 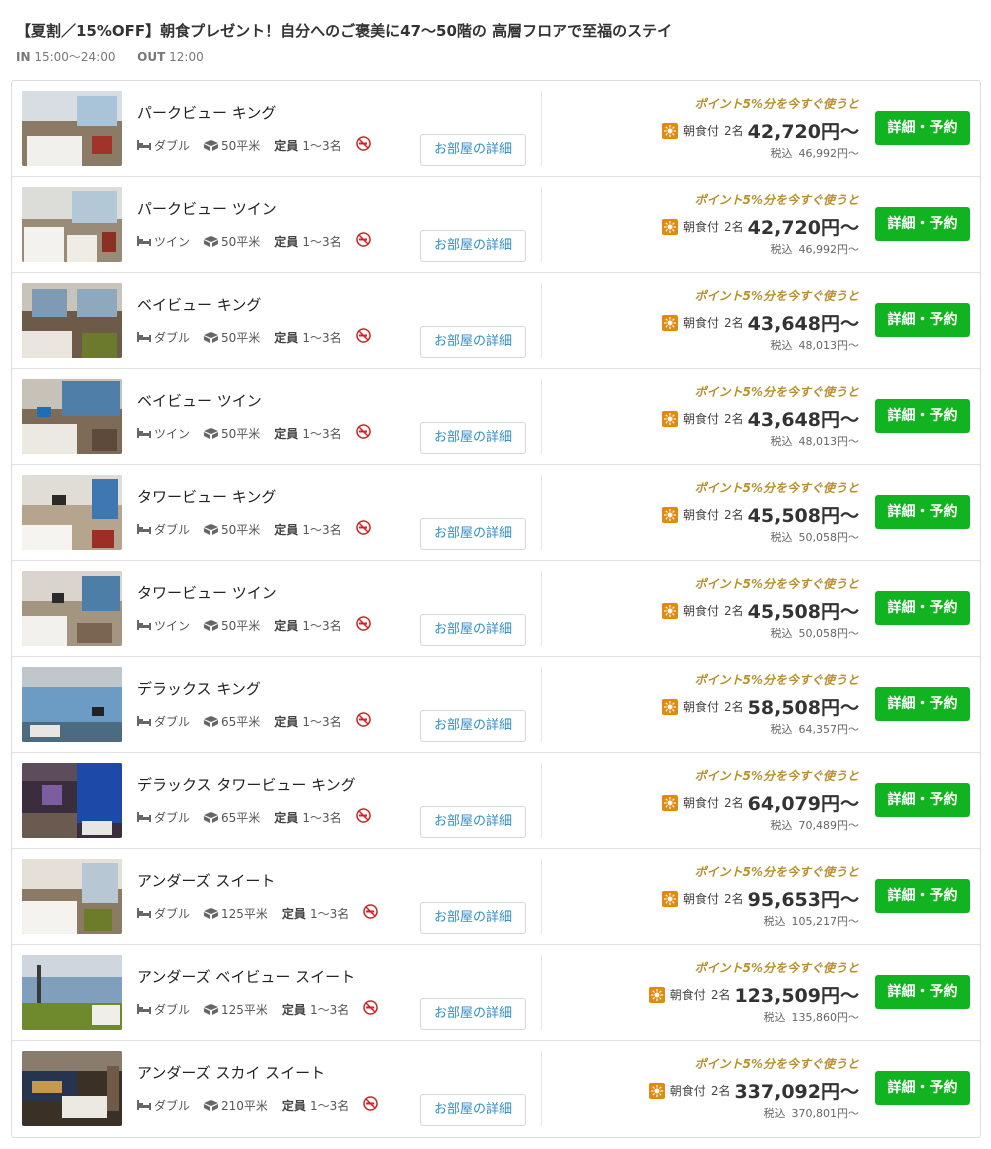 I want to click on room-name: タワービュー ツイン, so click(x=207, y=592).